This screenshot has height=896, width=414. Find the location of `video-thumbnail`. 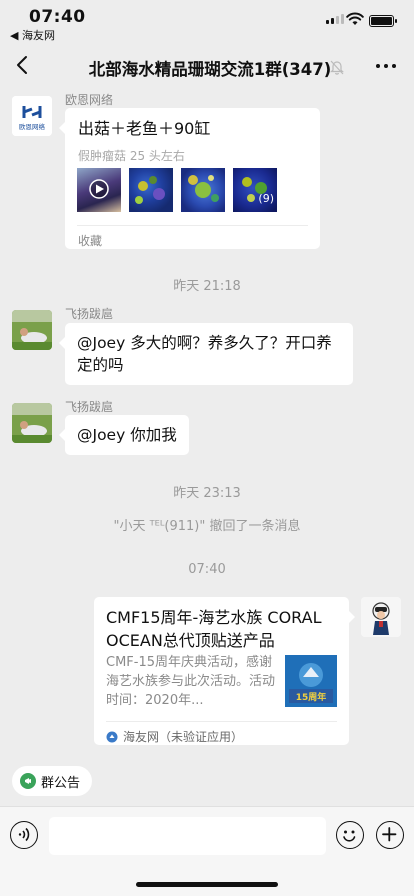

video-thumbnail is located at coordinates (99, 190).